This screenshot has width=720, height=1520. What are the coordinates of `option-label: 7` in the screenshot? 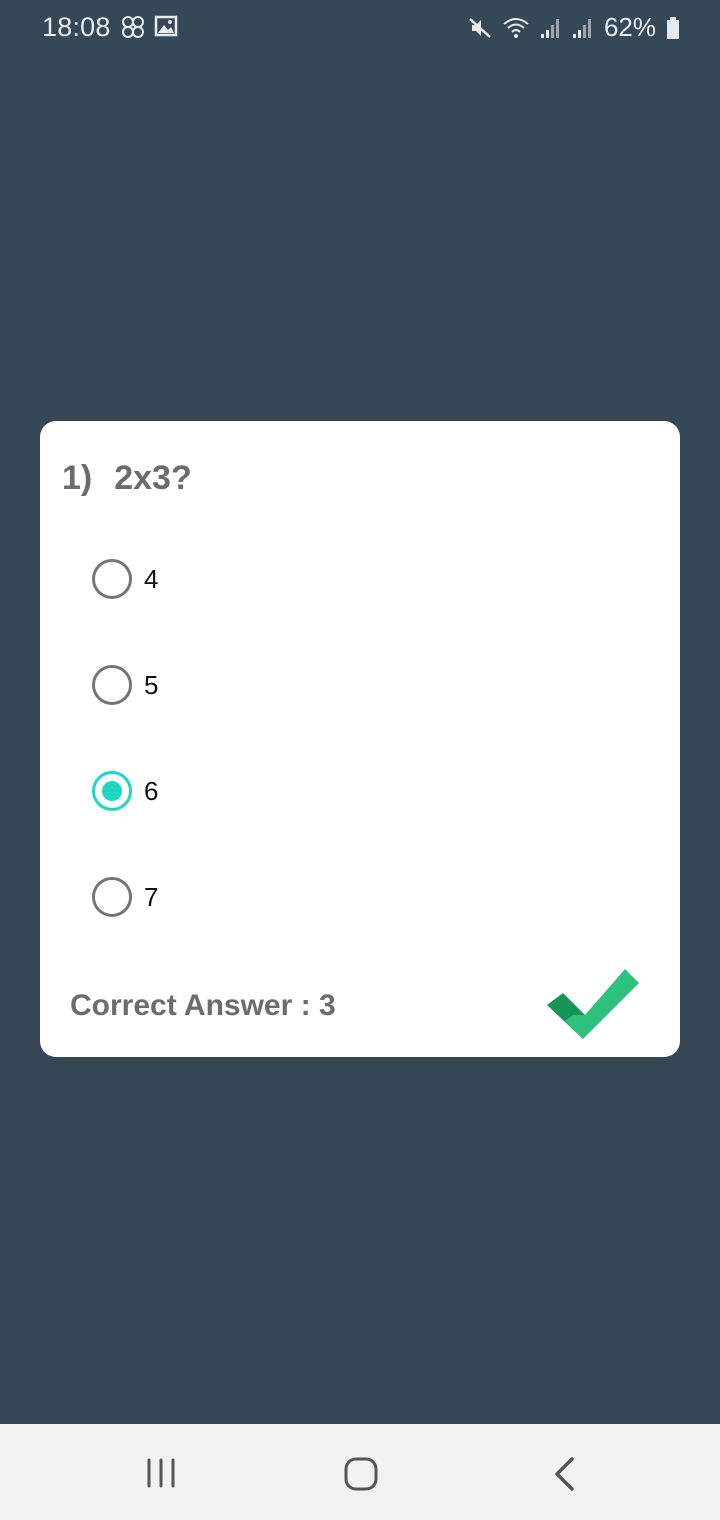 It's located at (151, 896).